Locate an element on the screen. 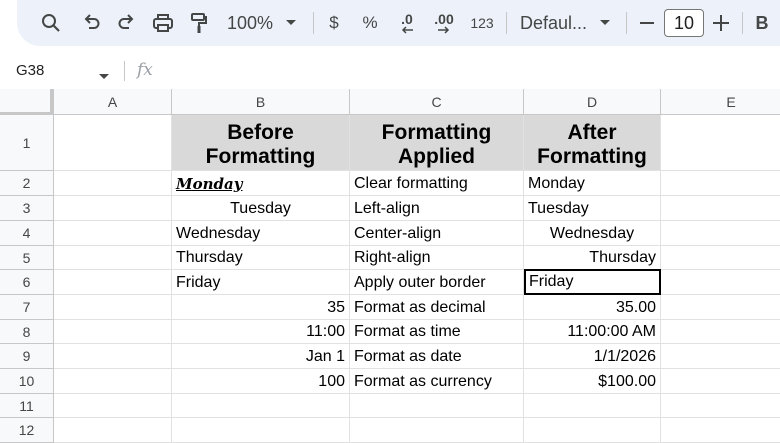 This screenshot has height=443, width=780. cell-a12 is located at coordinates (113, 430).